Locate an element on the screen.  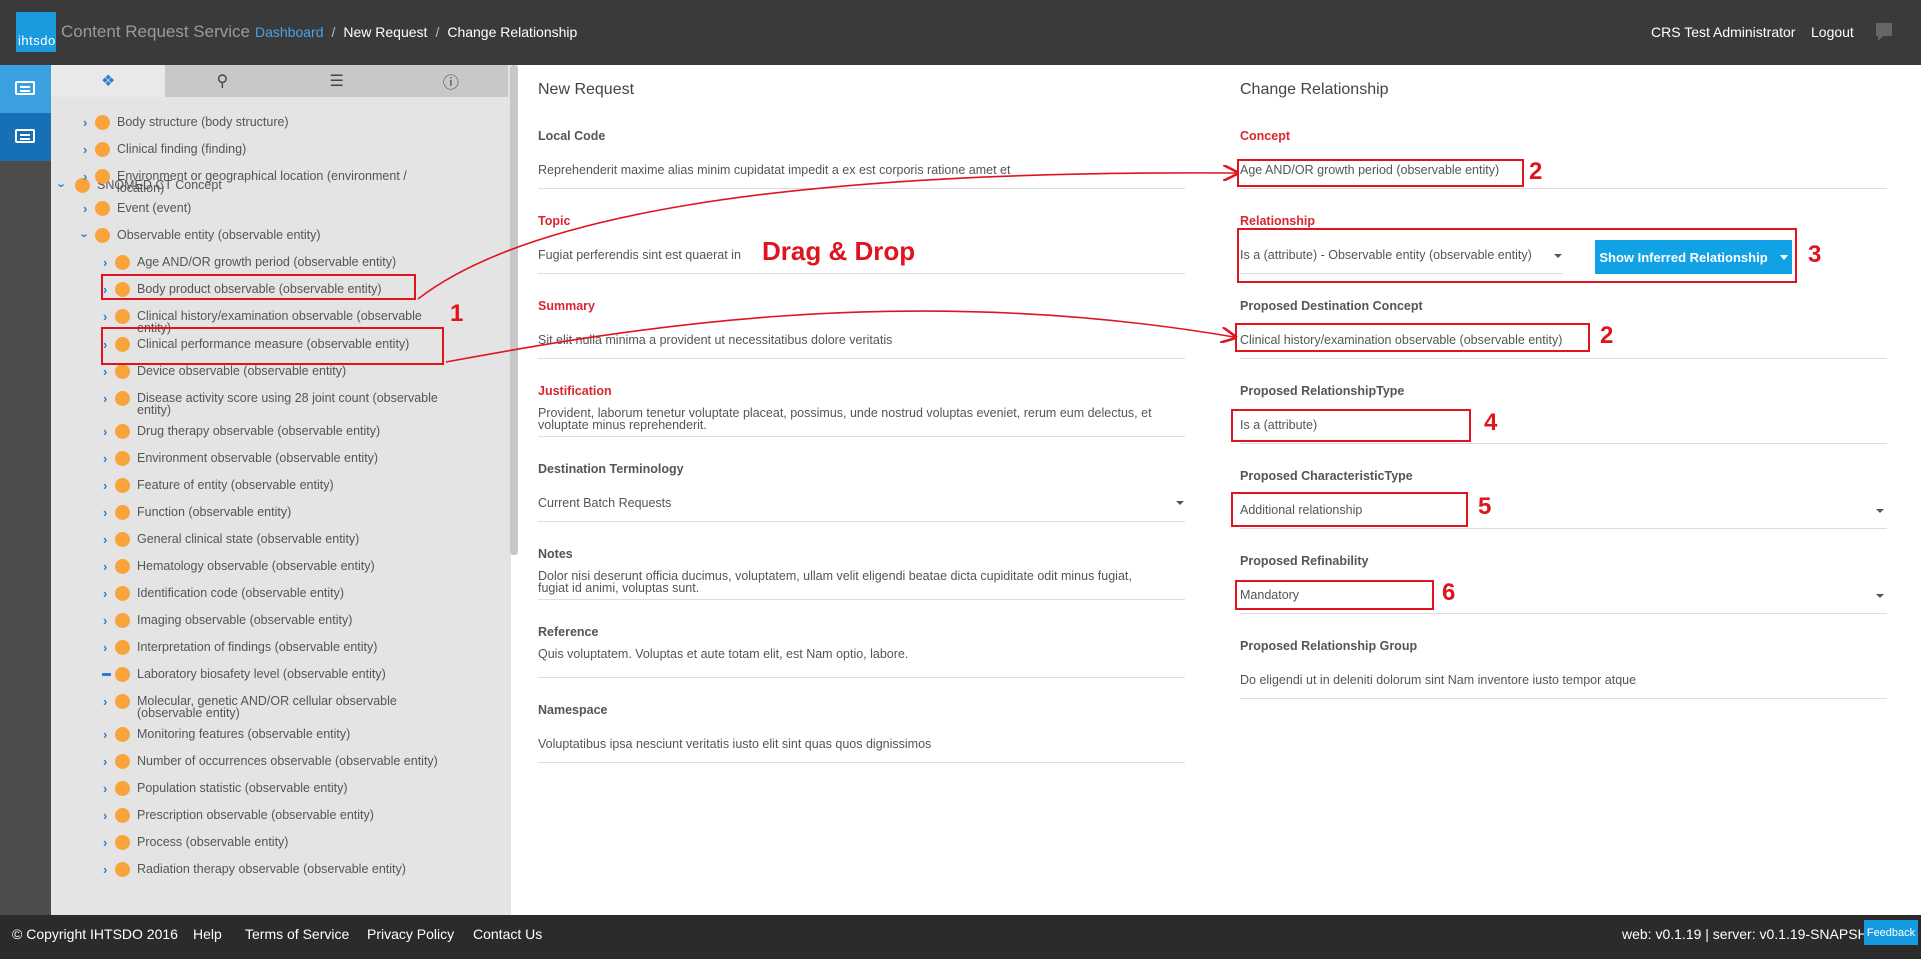
list-icon: ☰ is located at coordinates (336, 81).